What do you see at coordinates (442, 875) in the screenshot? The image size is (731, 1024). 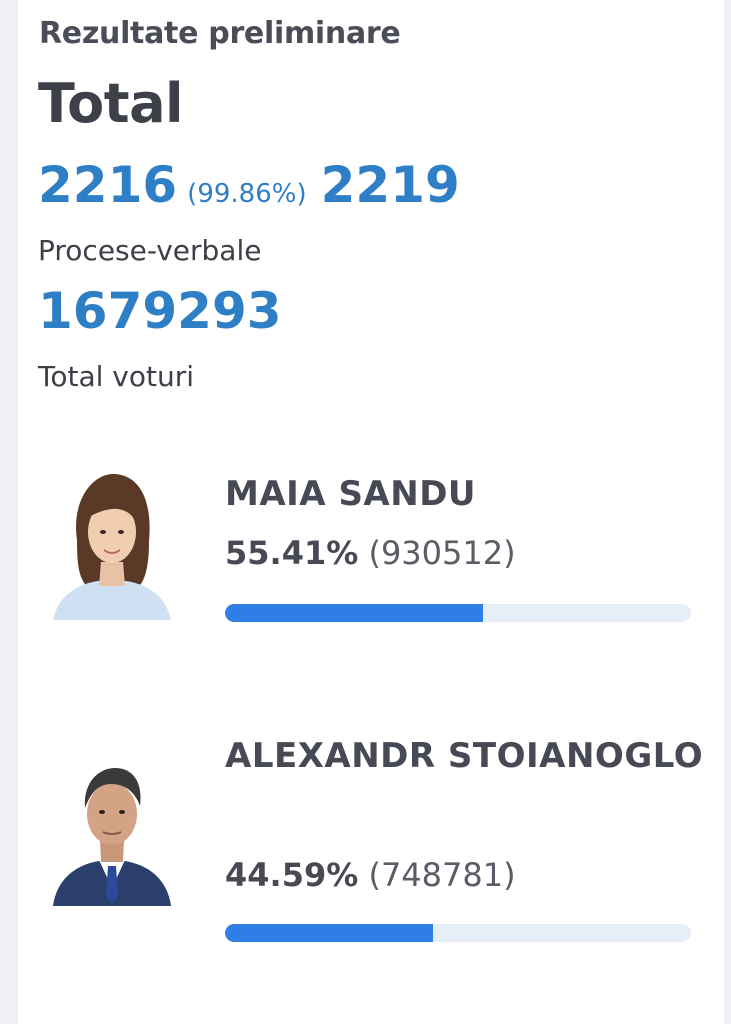 I see `candidate-votes: (748781)` at bounding box center [442, 875].